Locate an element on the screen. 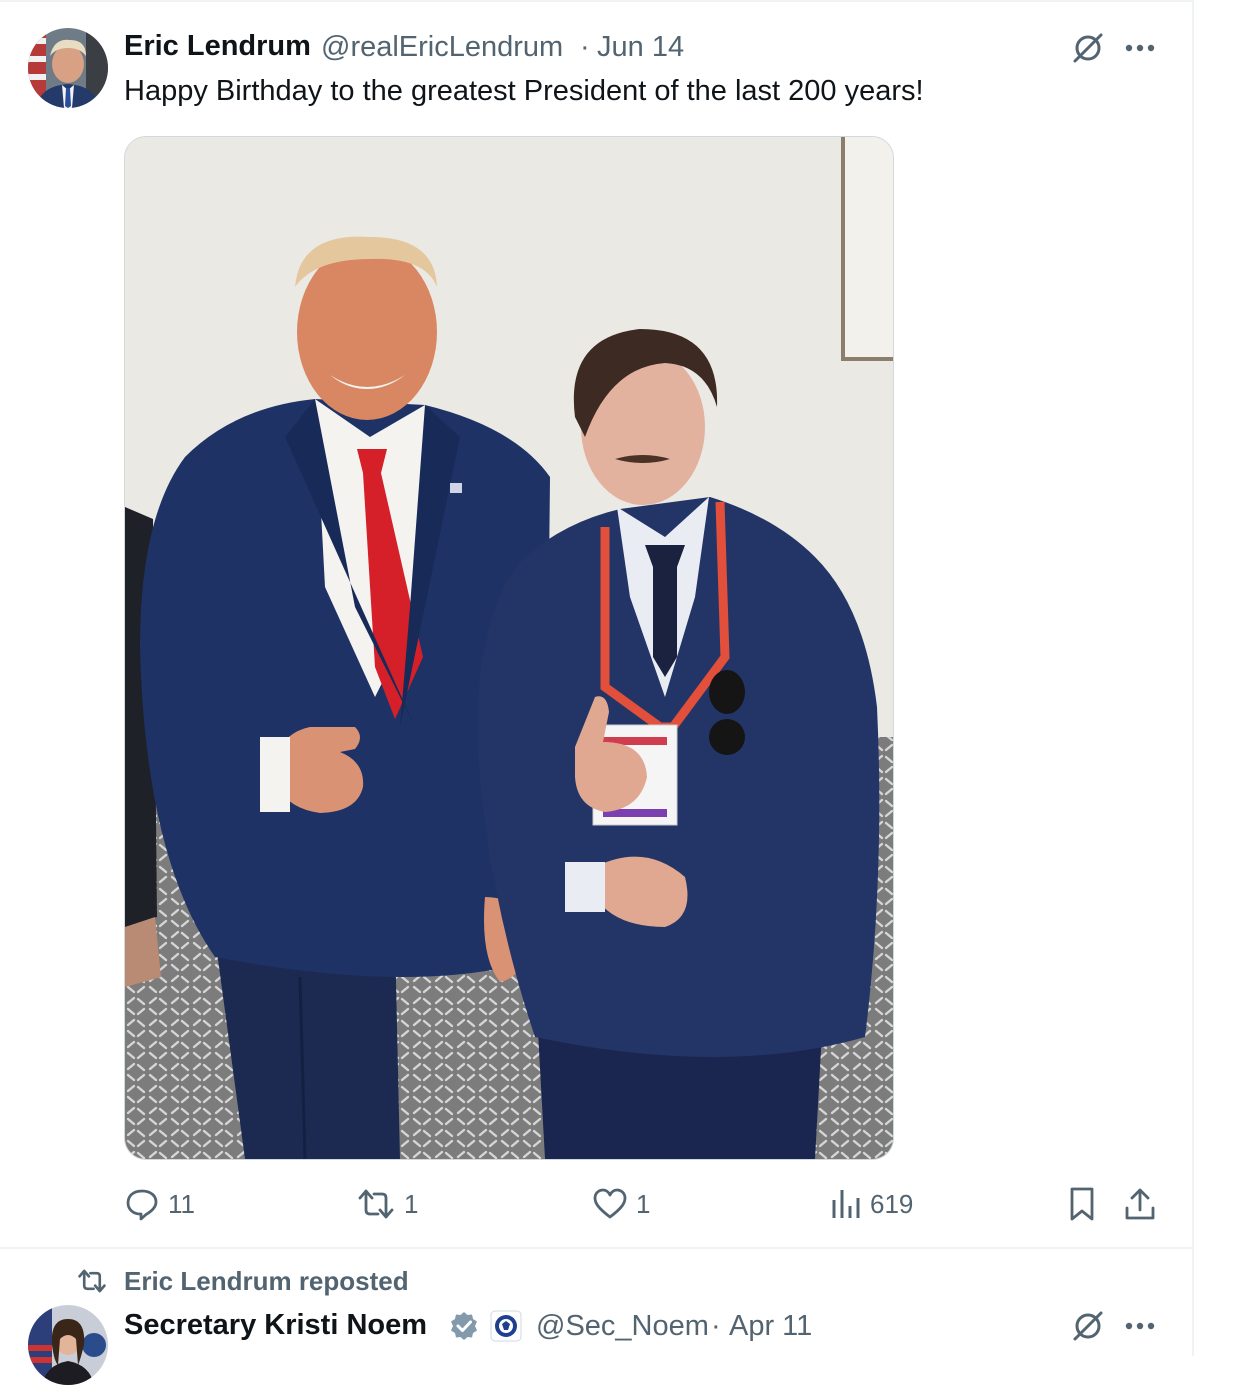 This screenshot has width=1251, height=1385. repost-button: 1 is located at coordinates (387, 1204).